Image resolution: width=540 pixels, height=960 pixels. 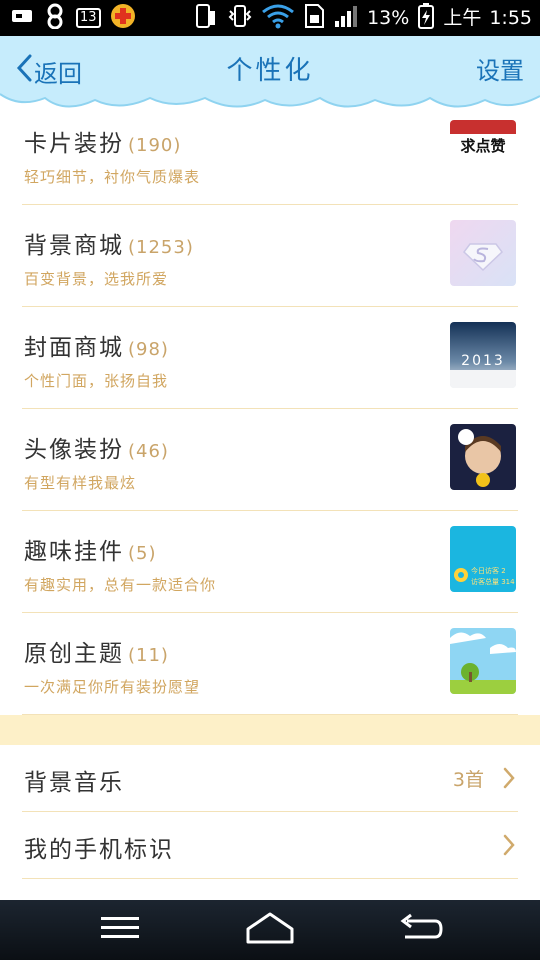 I want to click on row-phone-badge: 我的手机标识, so click(x=270, y=845).